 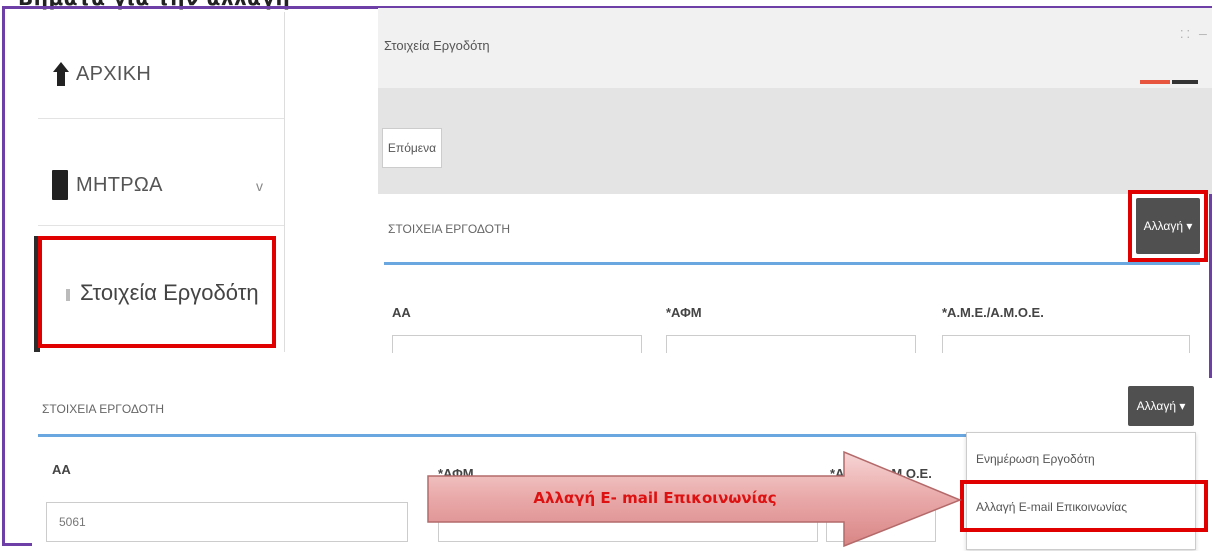 What do you see at coordinates (412, 148) in the screenshot?
I see `tab-next: Επόμενα` at bounding box center [412, 148].